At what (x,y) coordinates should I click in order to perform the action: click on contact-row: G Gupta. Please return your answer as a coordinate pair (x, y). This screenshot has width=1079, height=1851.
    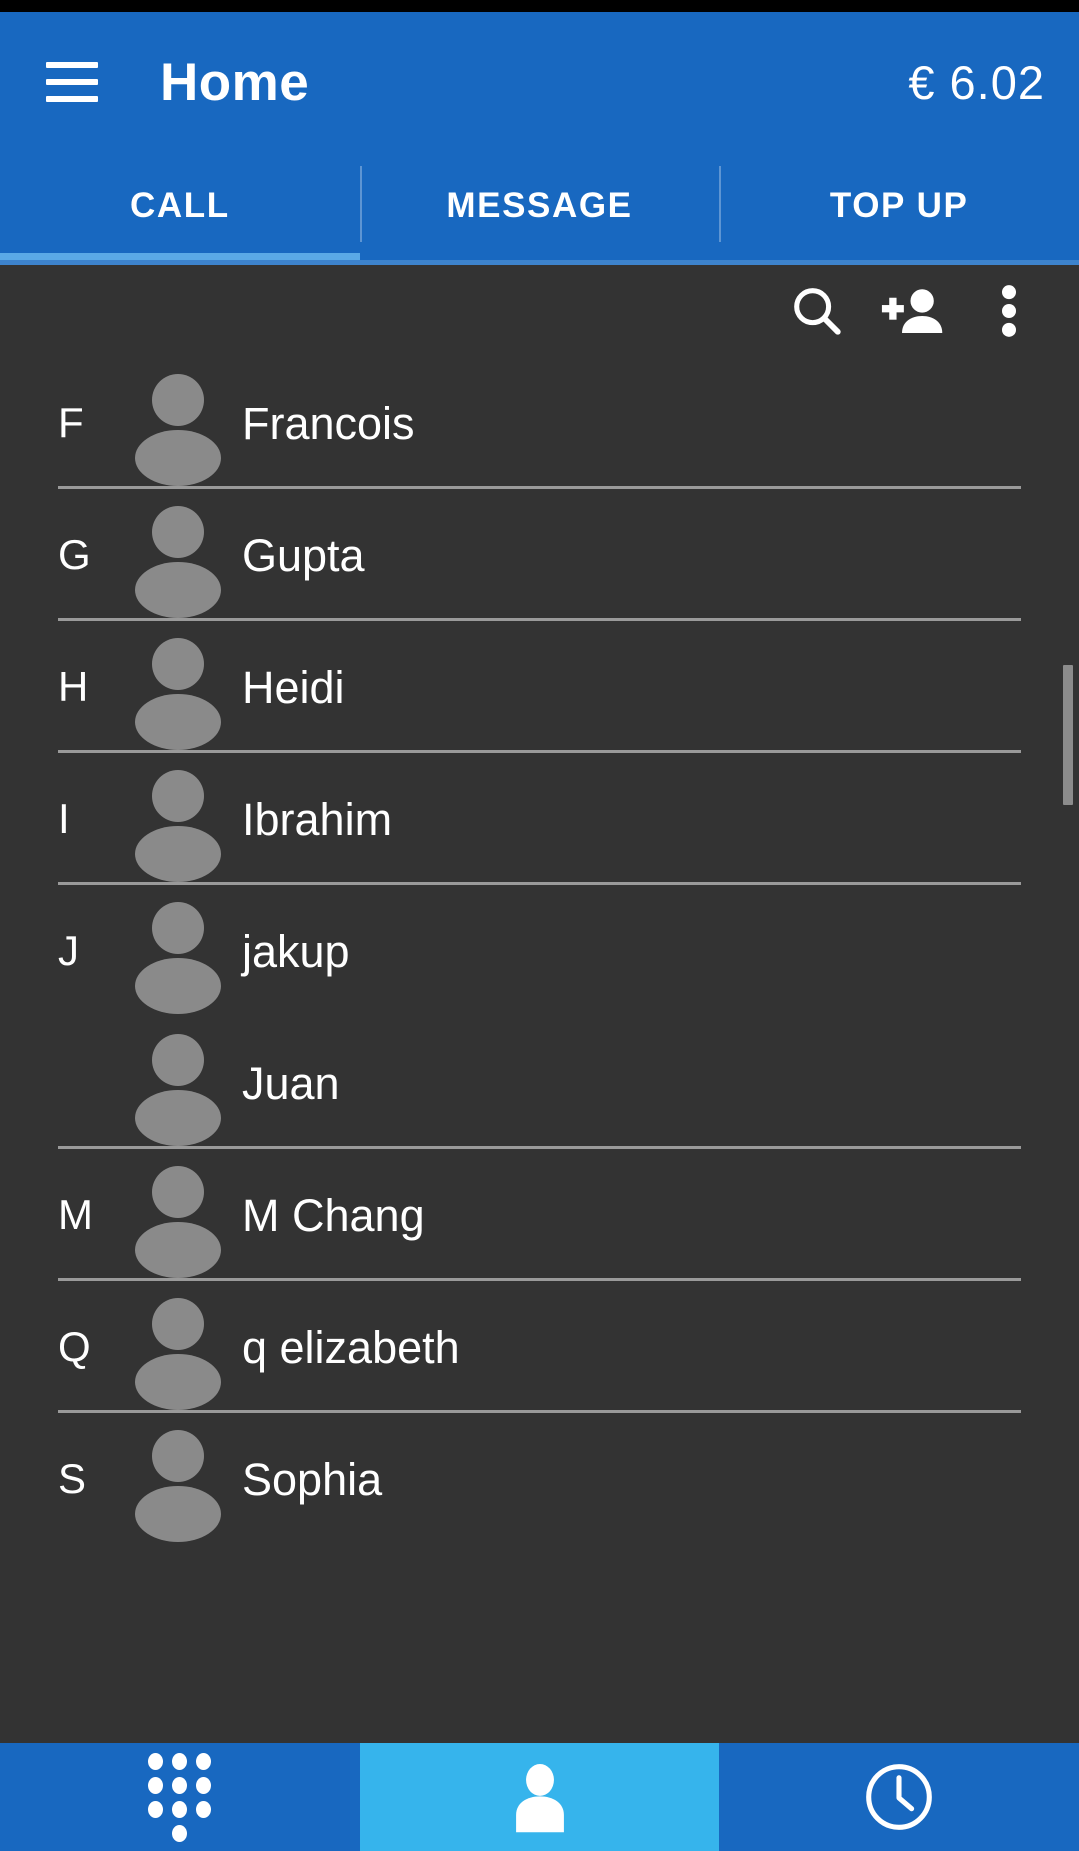
    Looking at the image, I should click on (539, 555).